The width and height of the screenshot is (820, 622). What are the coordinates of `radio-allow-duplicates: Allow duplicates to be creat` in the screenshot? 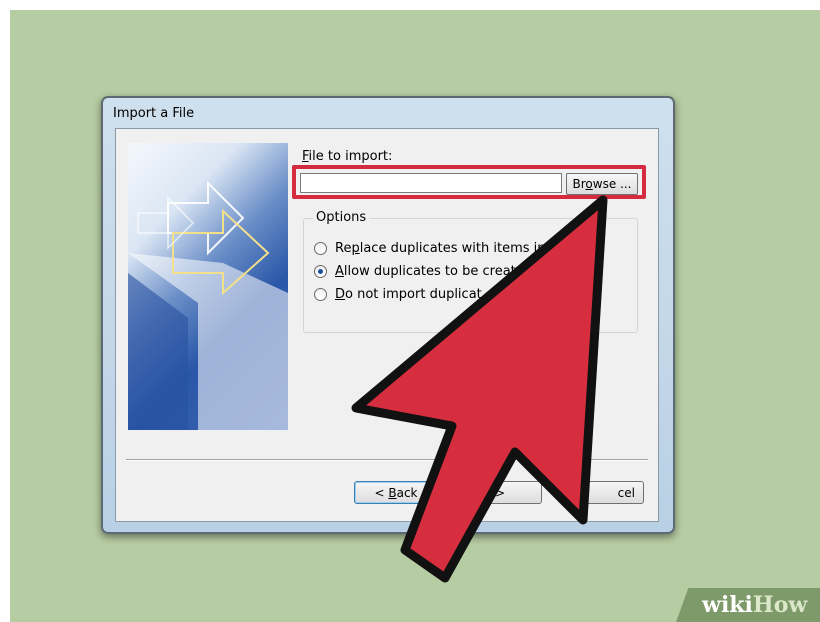 It's located at (415, 271).